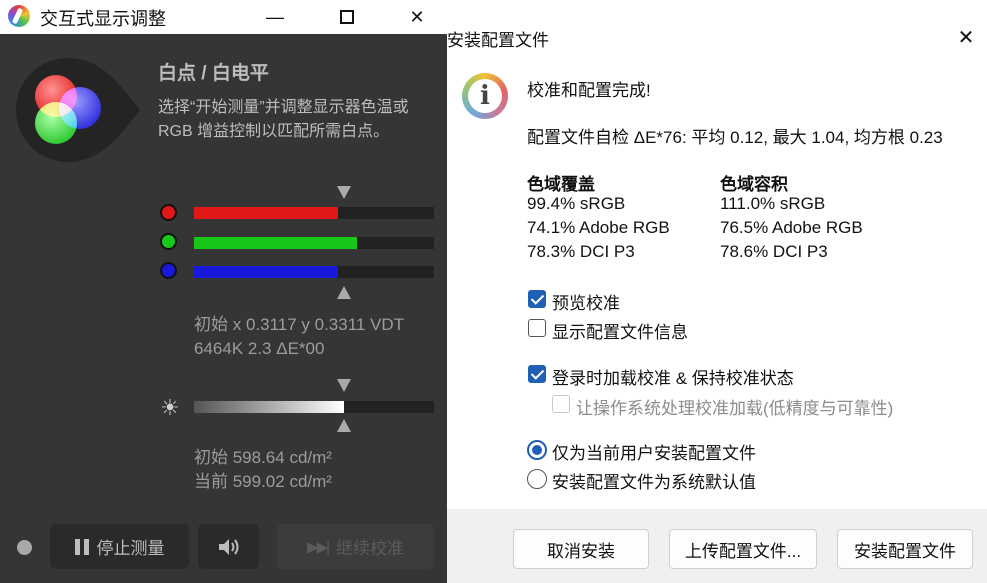 The height and width of the screenshot is (583, 987). I want to click on continue-calibration-button: ▶▶| 继续校准, so click(355, 546).